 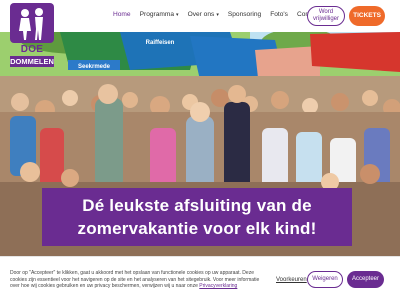 What do you see at coordinates (32, 23) in the screenshot?
I see `logo-kids-icon` at bounding box center [32, 23].